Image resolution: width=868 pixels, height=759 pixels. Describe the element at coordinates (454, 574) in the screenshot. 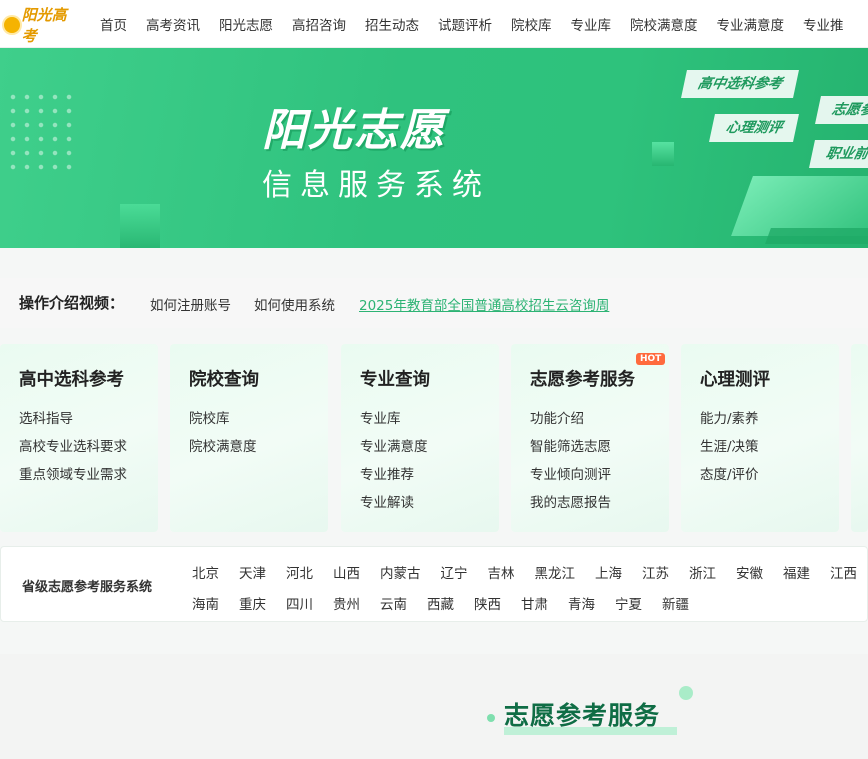

I see `province-link: 辽宁` at that location.